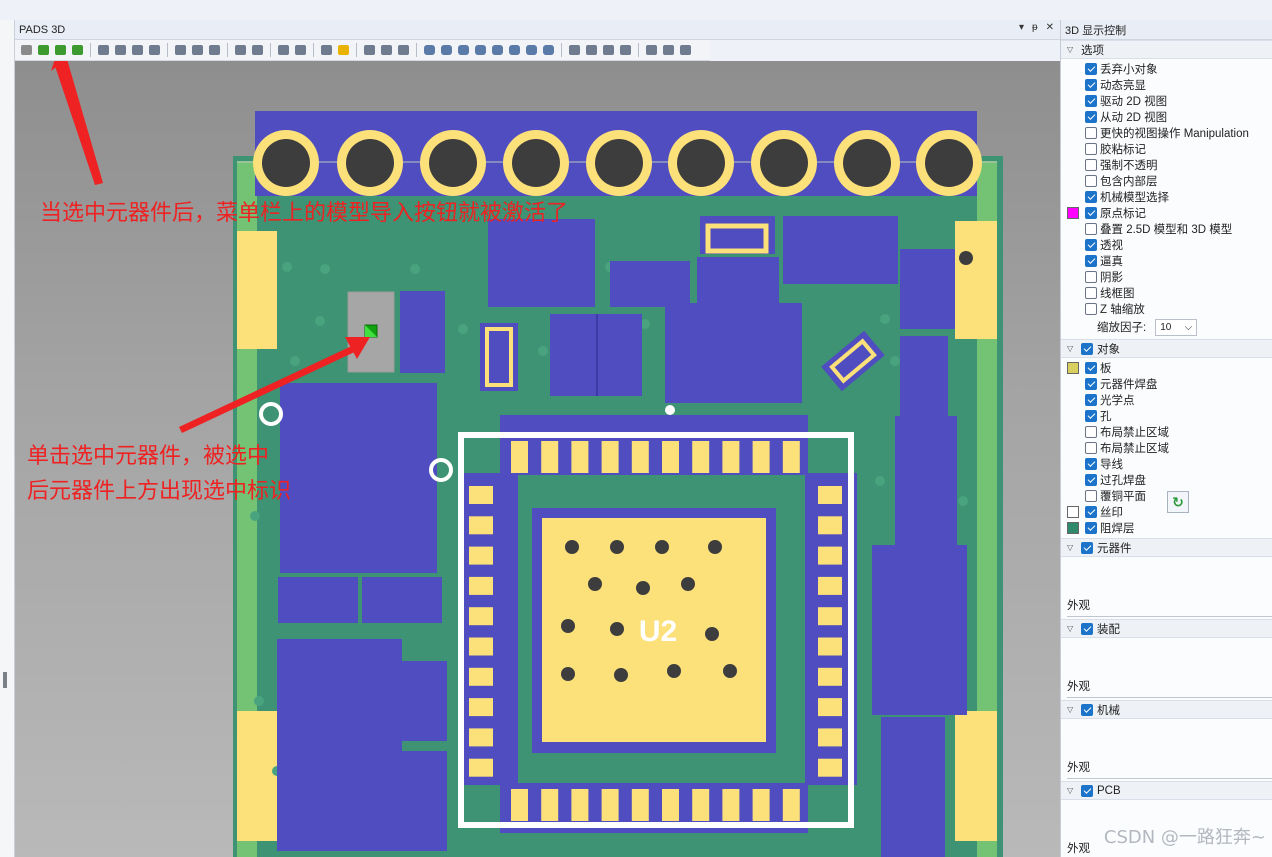  Describe the element at coordinates (283, 50) in the screenshot. I see `toolbar-measure-a-button` at that location.